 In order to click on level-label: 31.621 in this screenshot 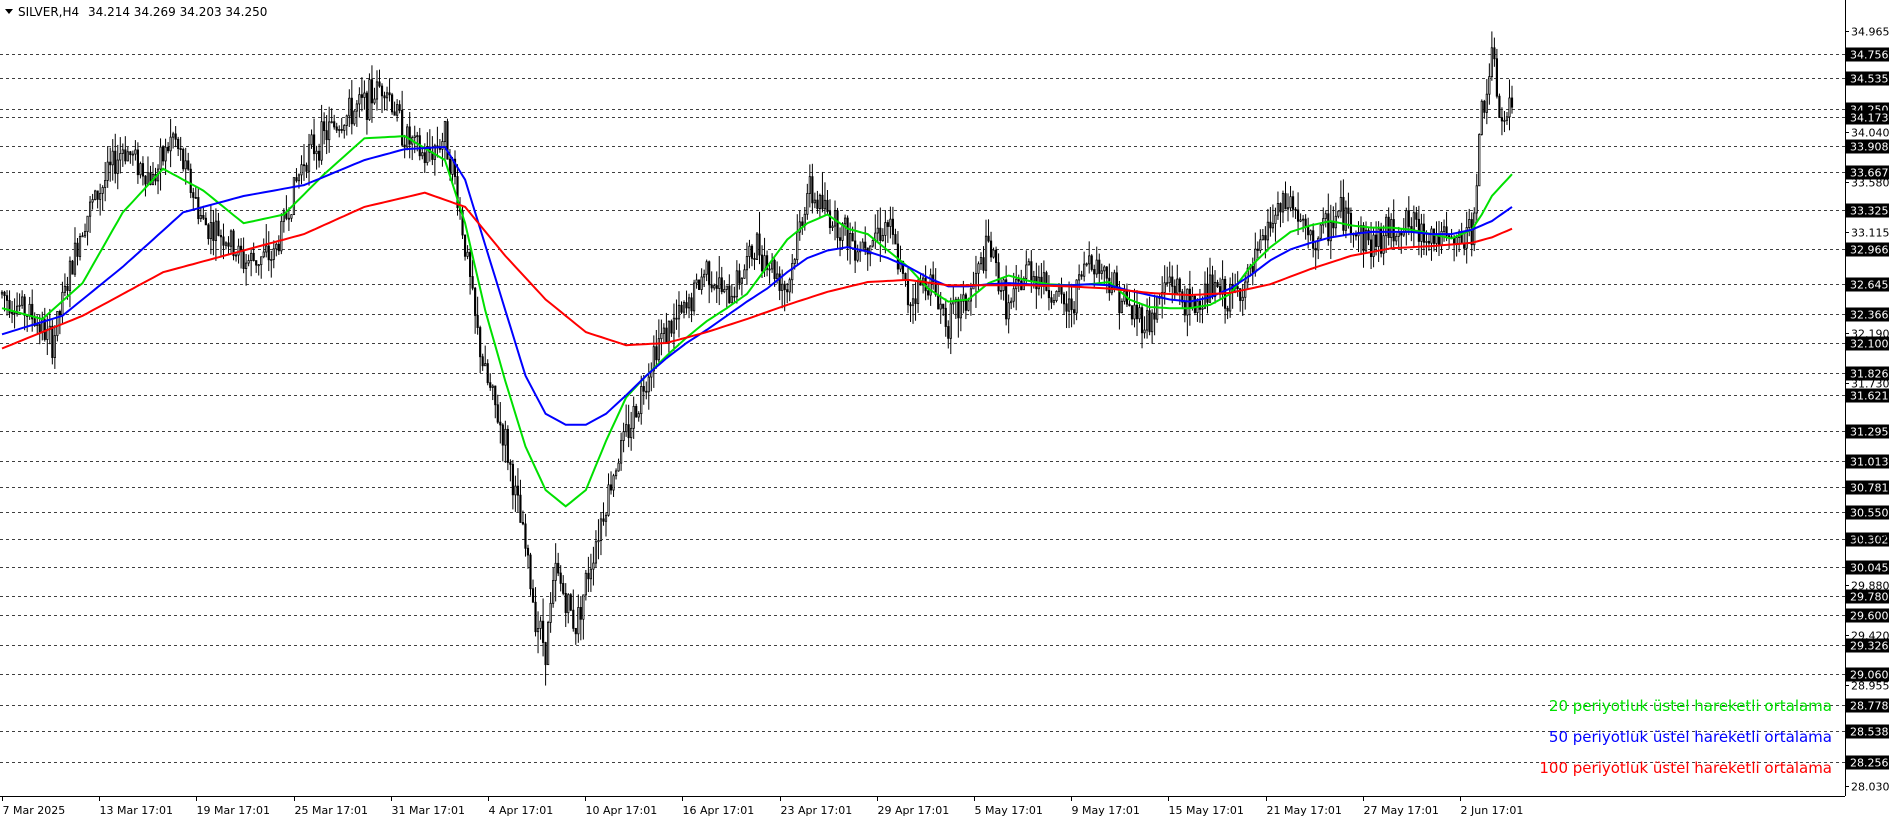, I will do `click(1869, 396)`.